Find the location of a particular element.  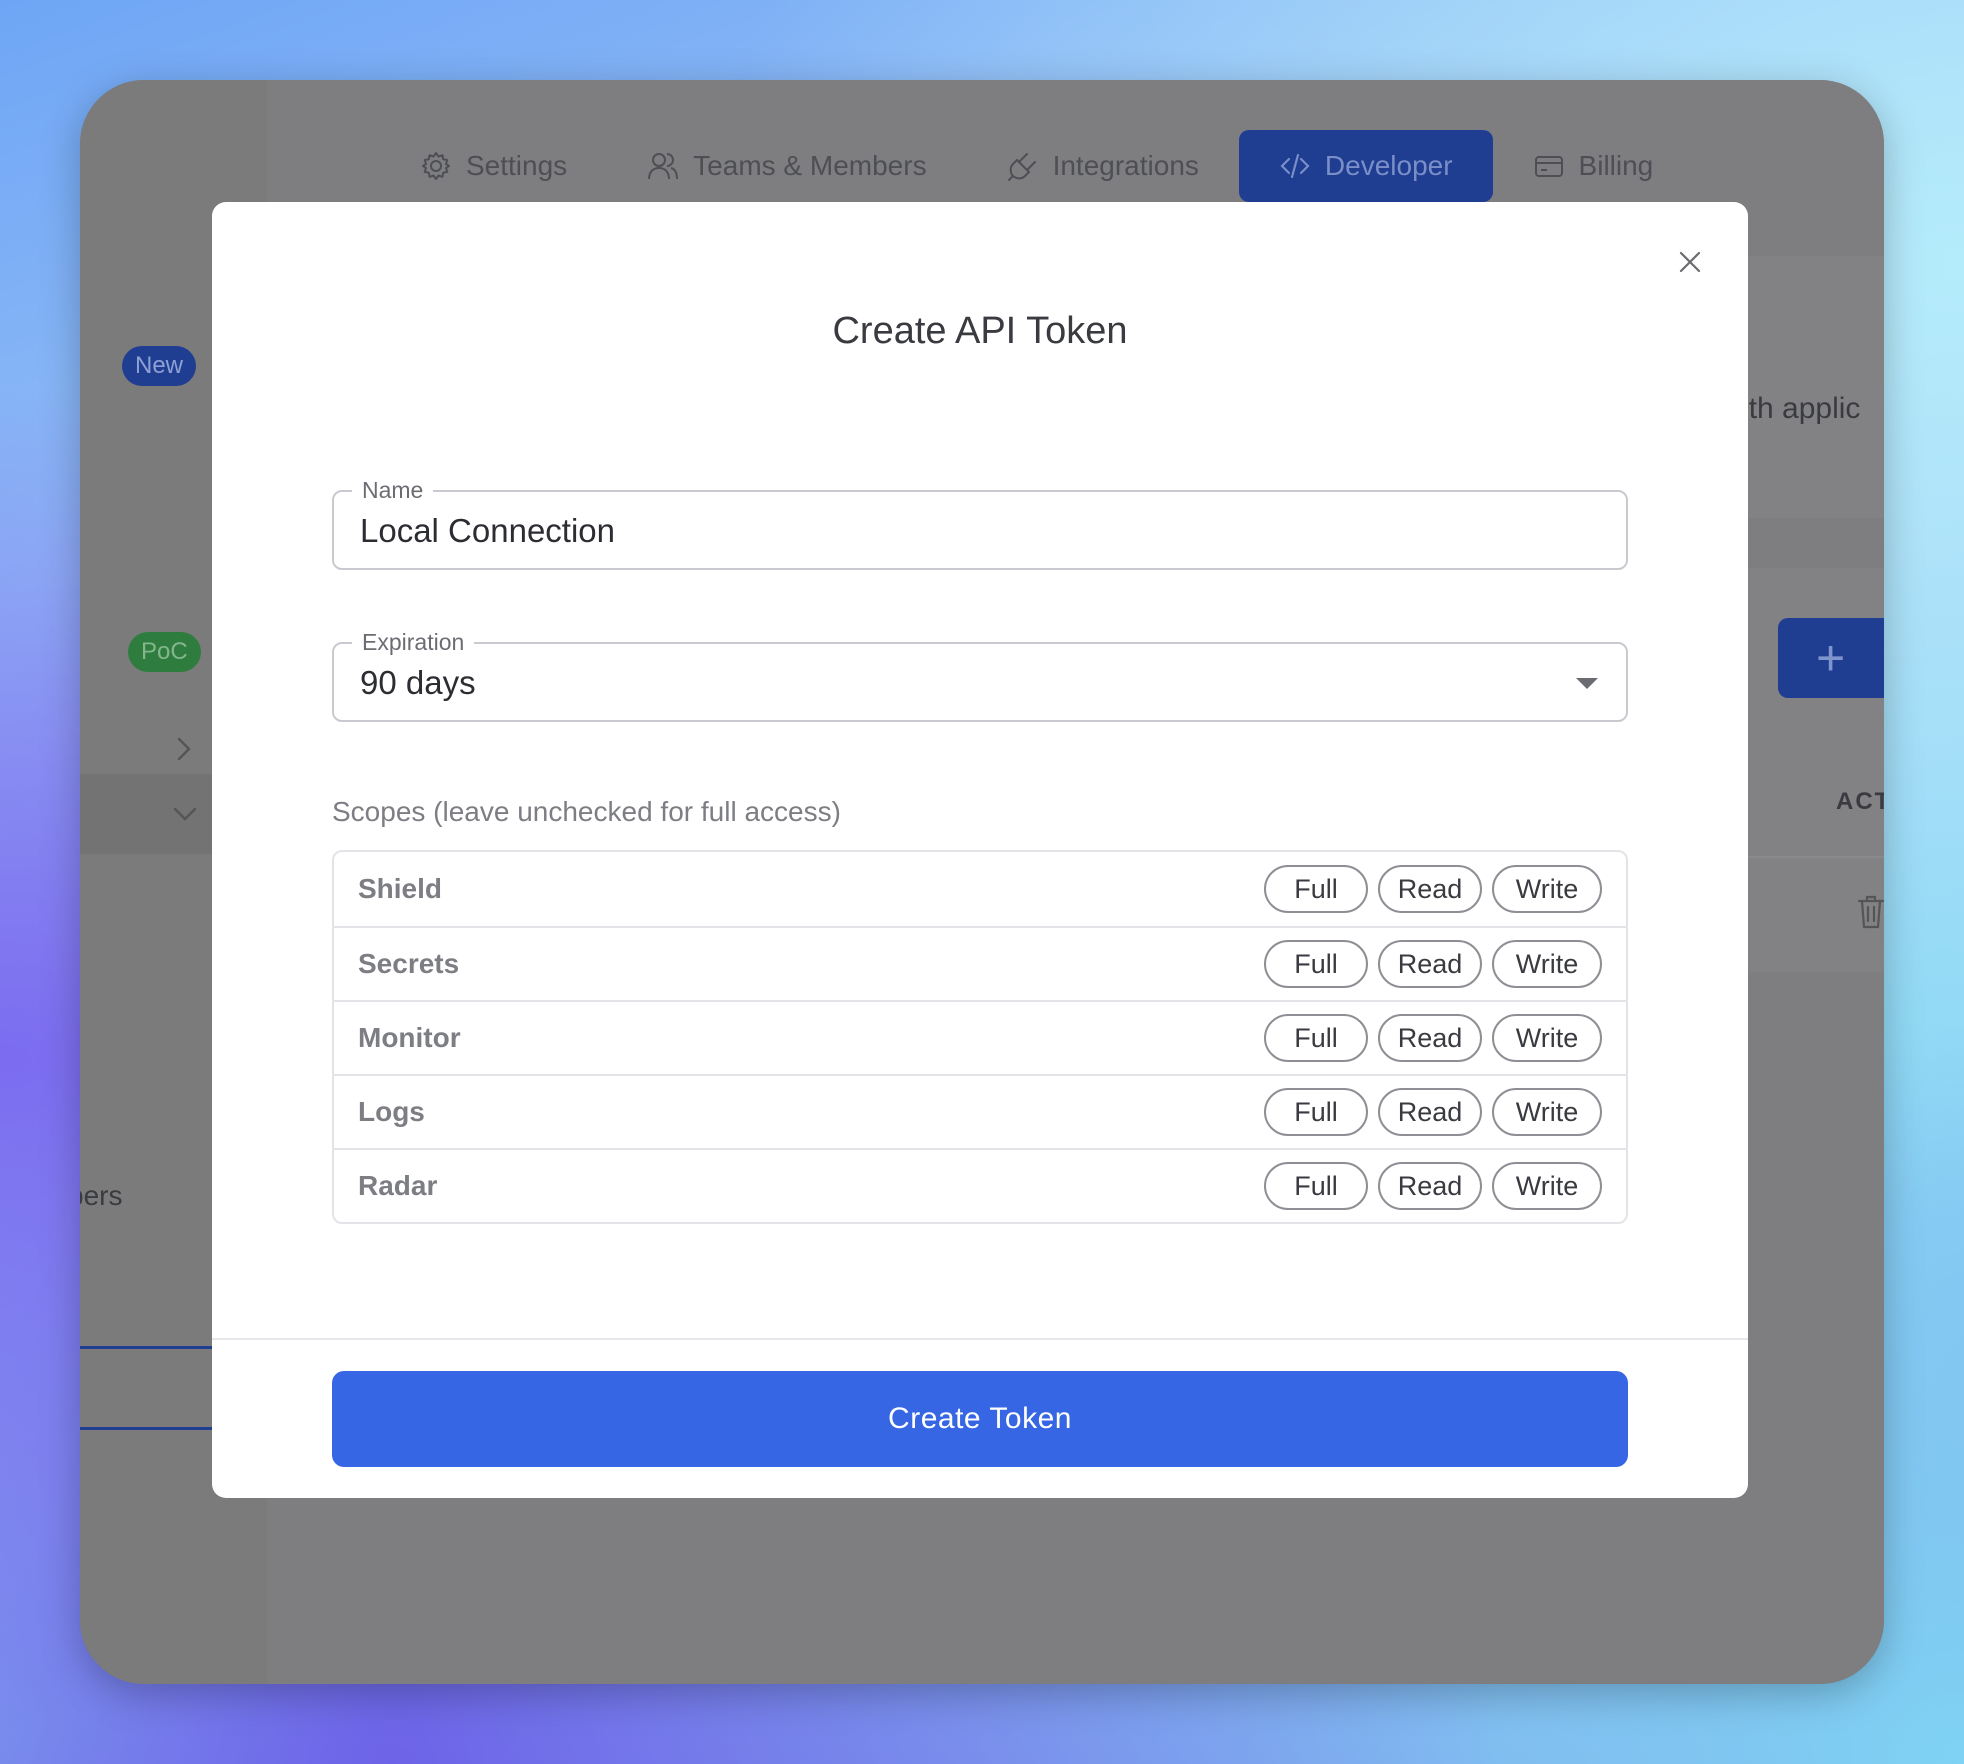

tab-label: Teams & Members is located at coordinates (810, 165).